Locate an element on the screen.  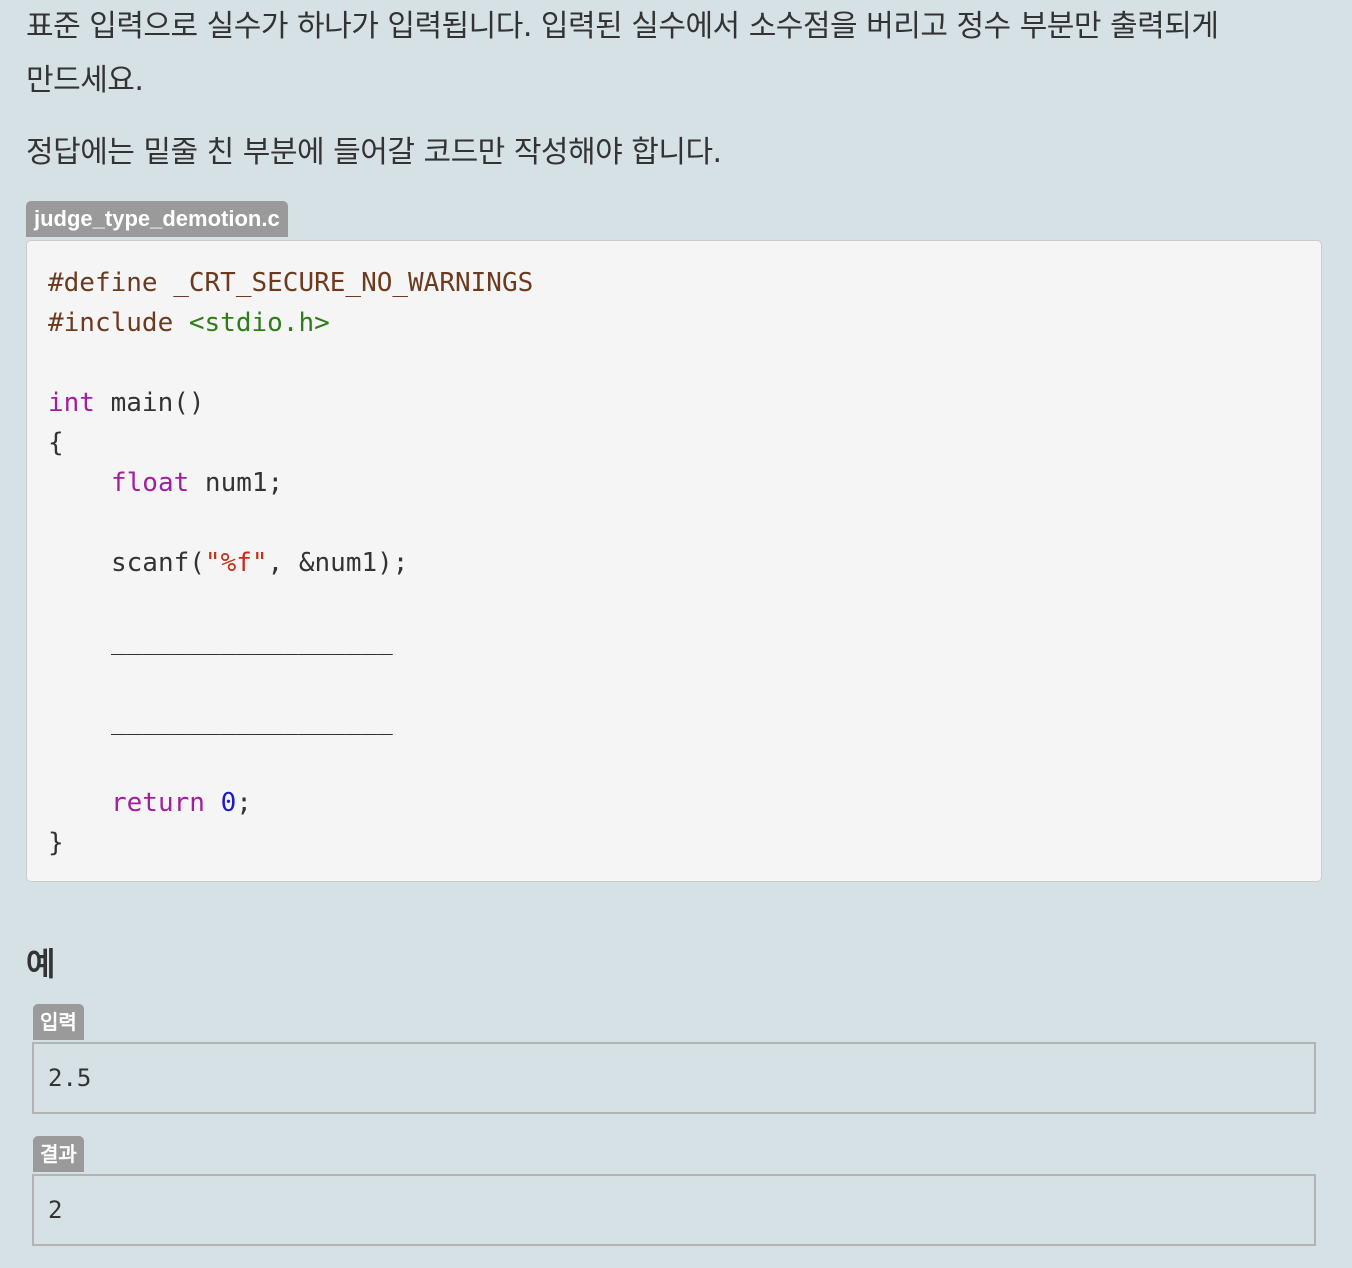
declaration-rest: num1; is located at coordinates (236, 483).